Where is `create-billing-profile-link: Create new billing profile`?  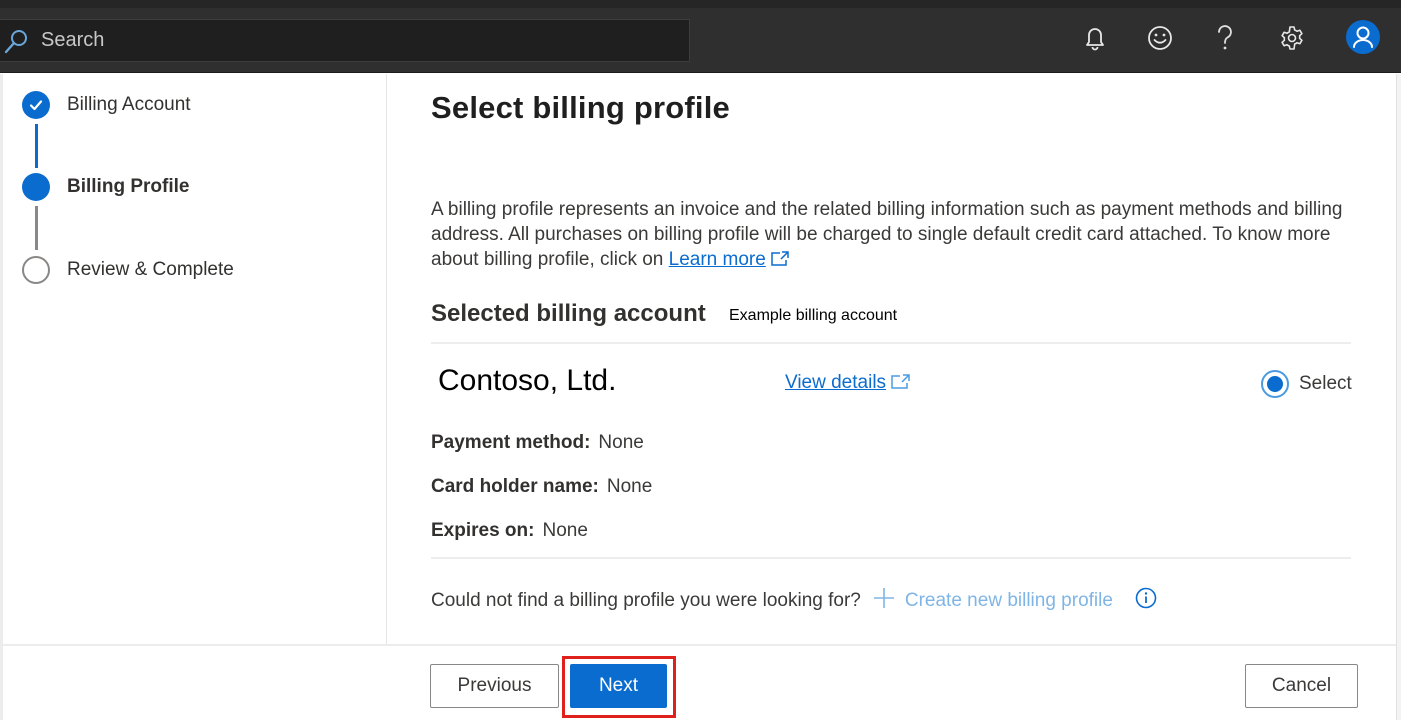
create-billing-profile-link: Create new billing profile is located at coordinates (993, 601).